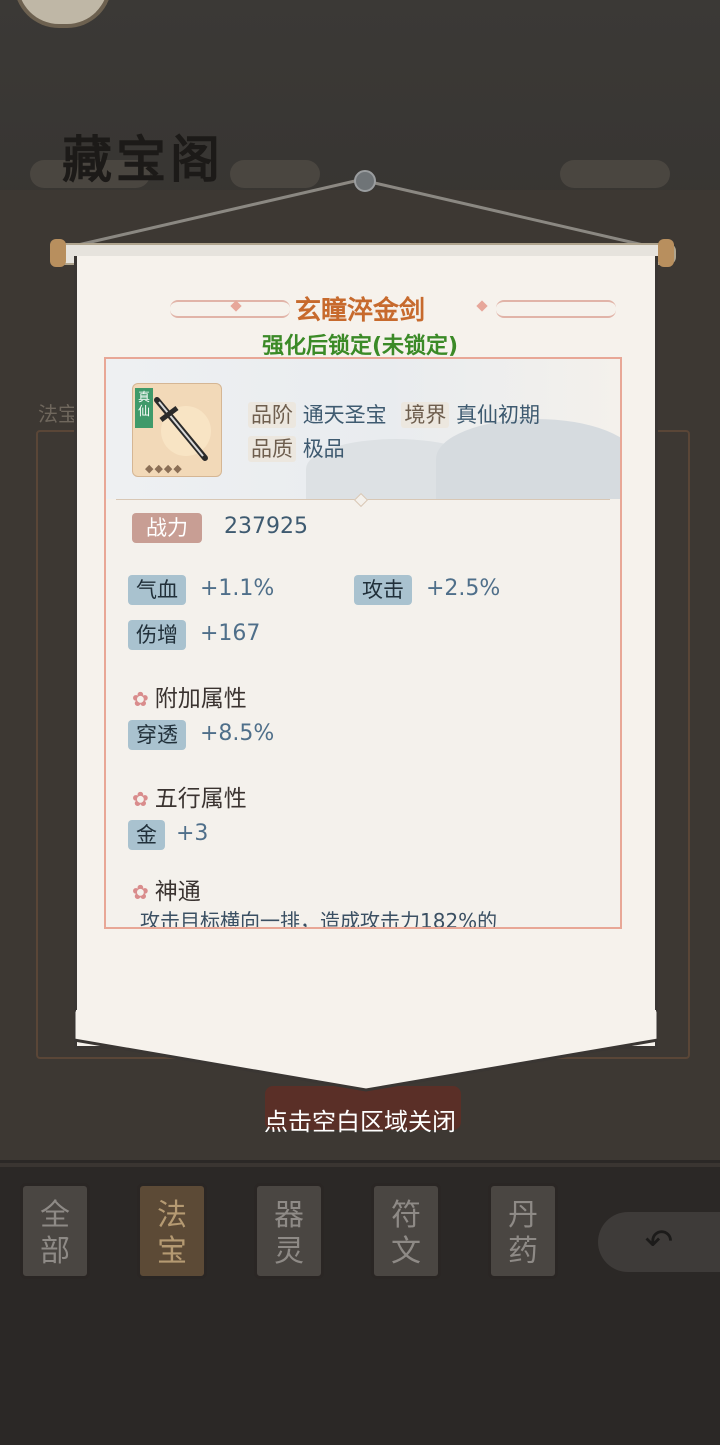 This screenshot has height=1445, width=720. I want to click on quality-row: 品质 极品, so click(296, 448).